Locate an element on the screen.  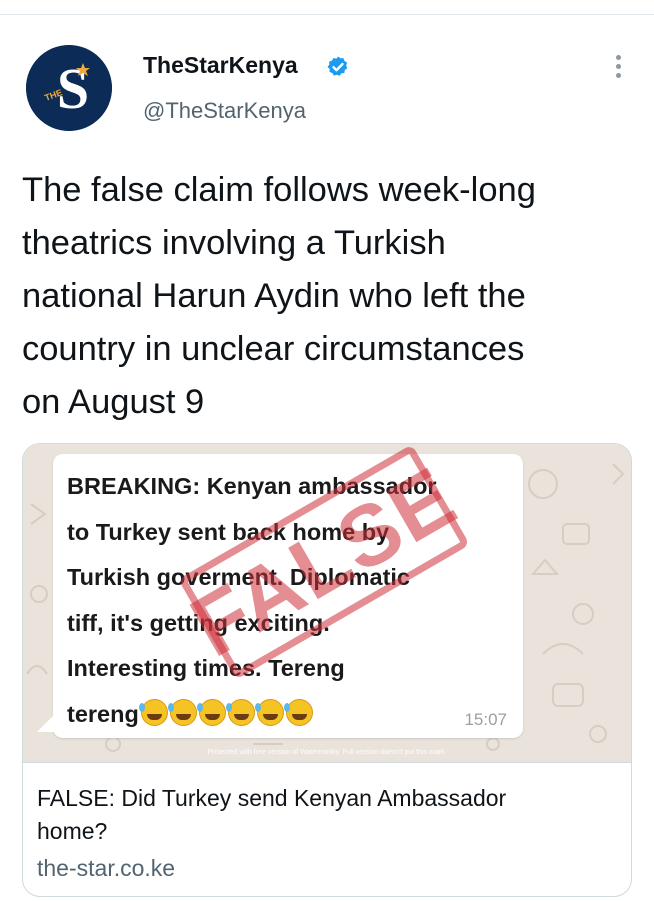
tweet-text-line: The false claim follows week-long is located at coordinates (279, 190).